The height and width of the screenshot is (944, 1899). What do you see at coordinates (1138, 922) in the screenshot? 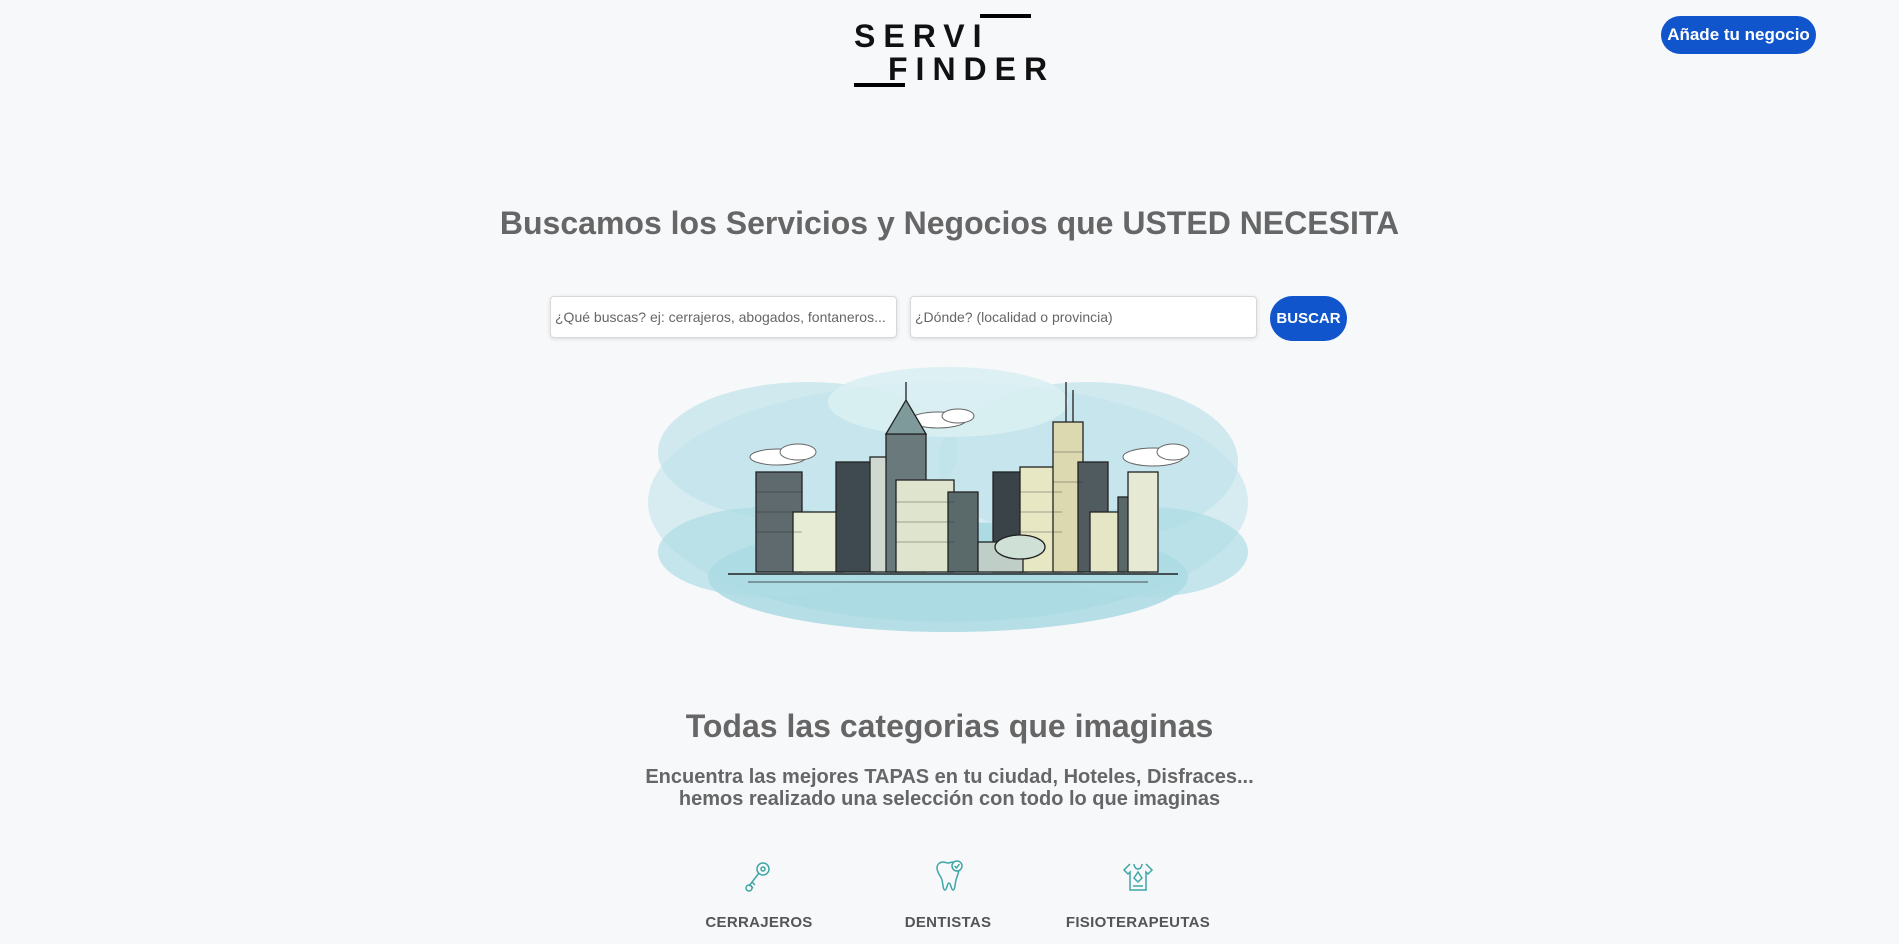
I see `category-label: FISIOTERAPEUTAS` at bounding box center [1138, 922].